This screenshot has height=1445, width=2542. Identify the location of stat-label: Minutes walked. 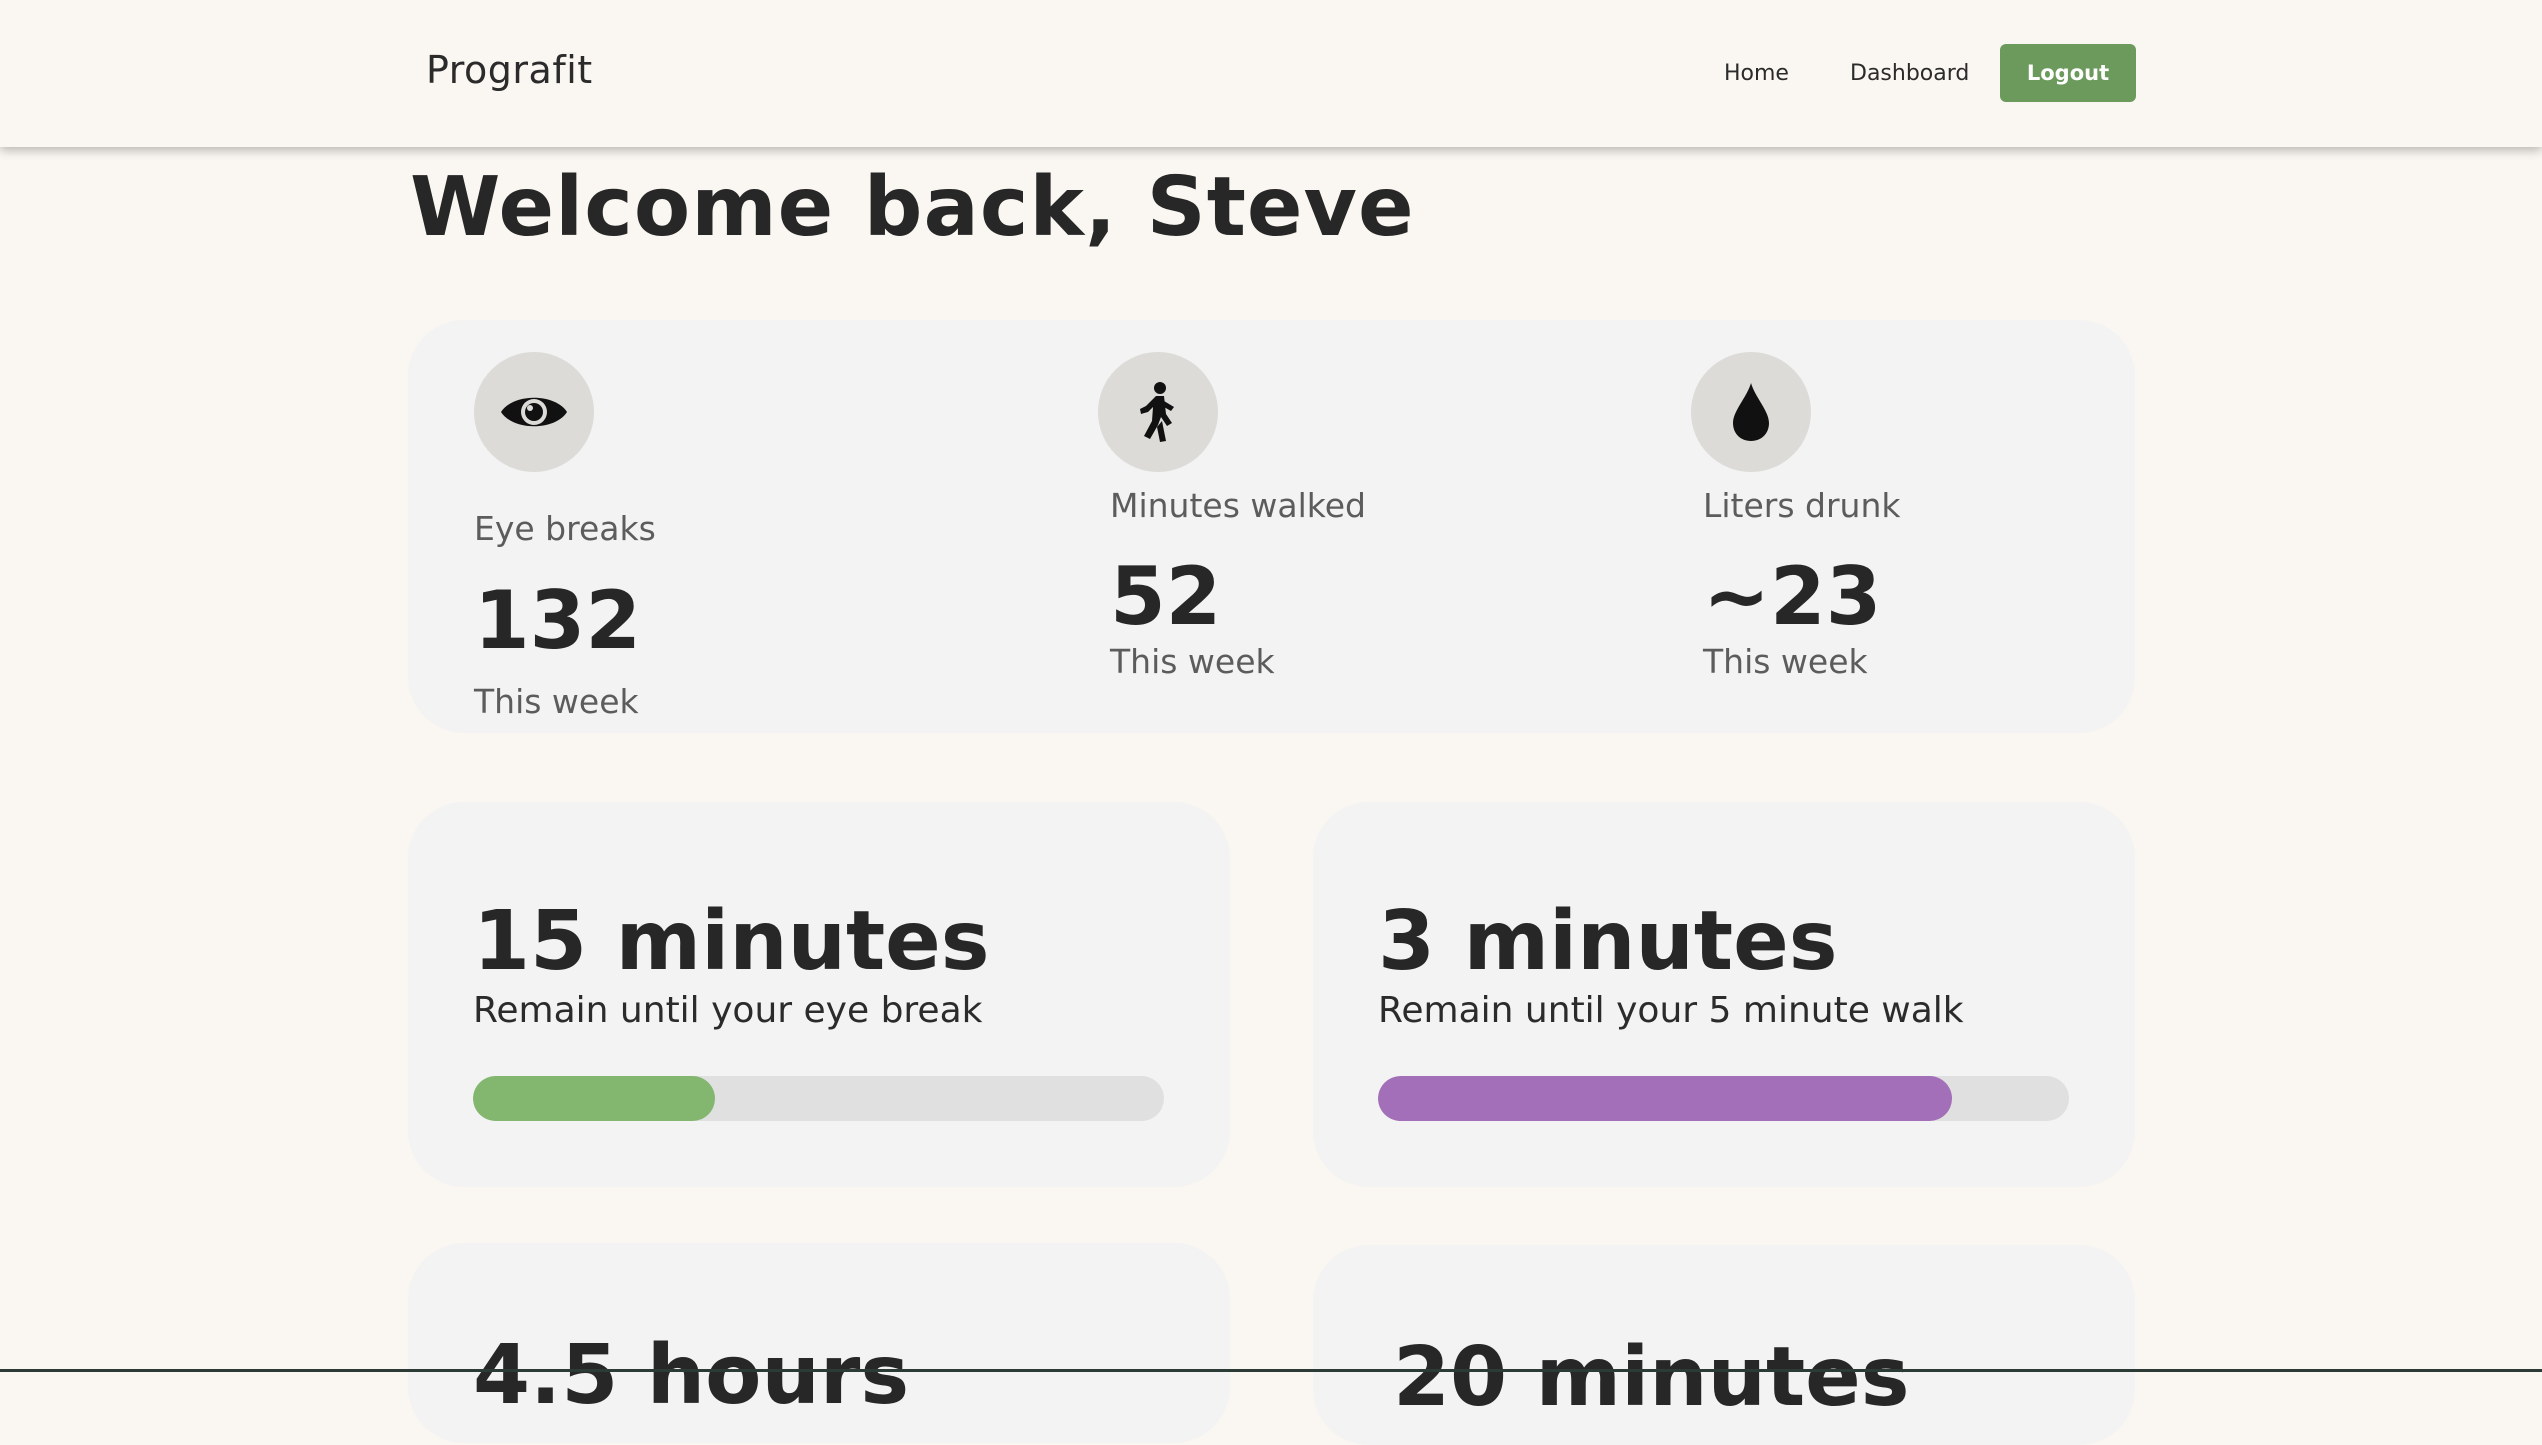
(1238, 505).